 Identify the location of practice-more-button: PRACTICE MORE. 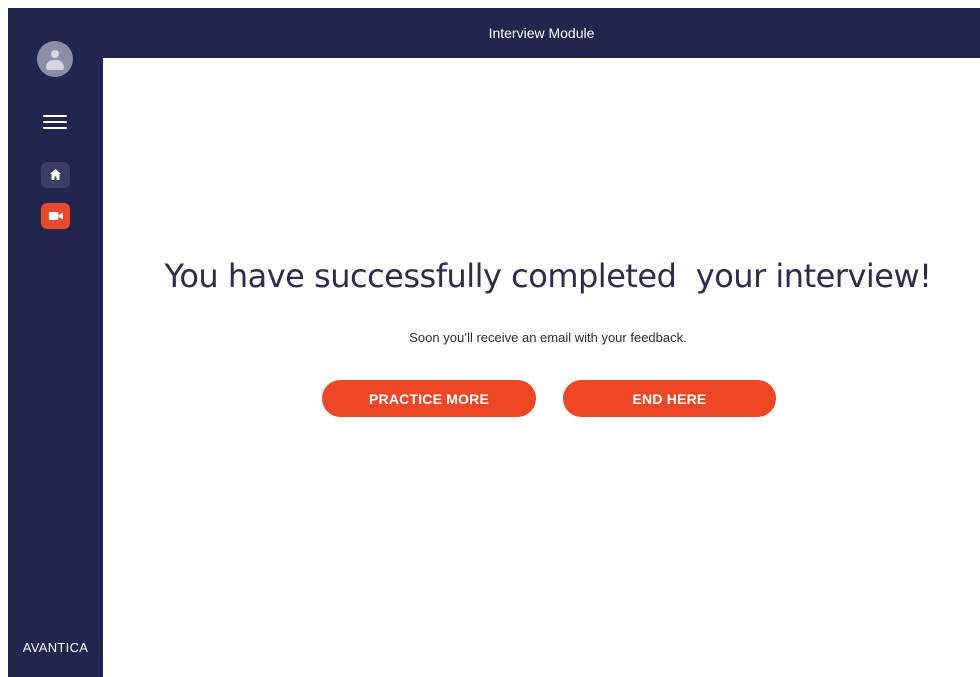
(429, 398).